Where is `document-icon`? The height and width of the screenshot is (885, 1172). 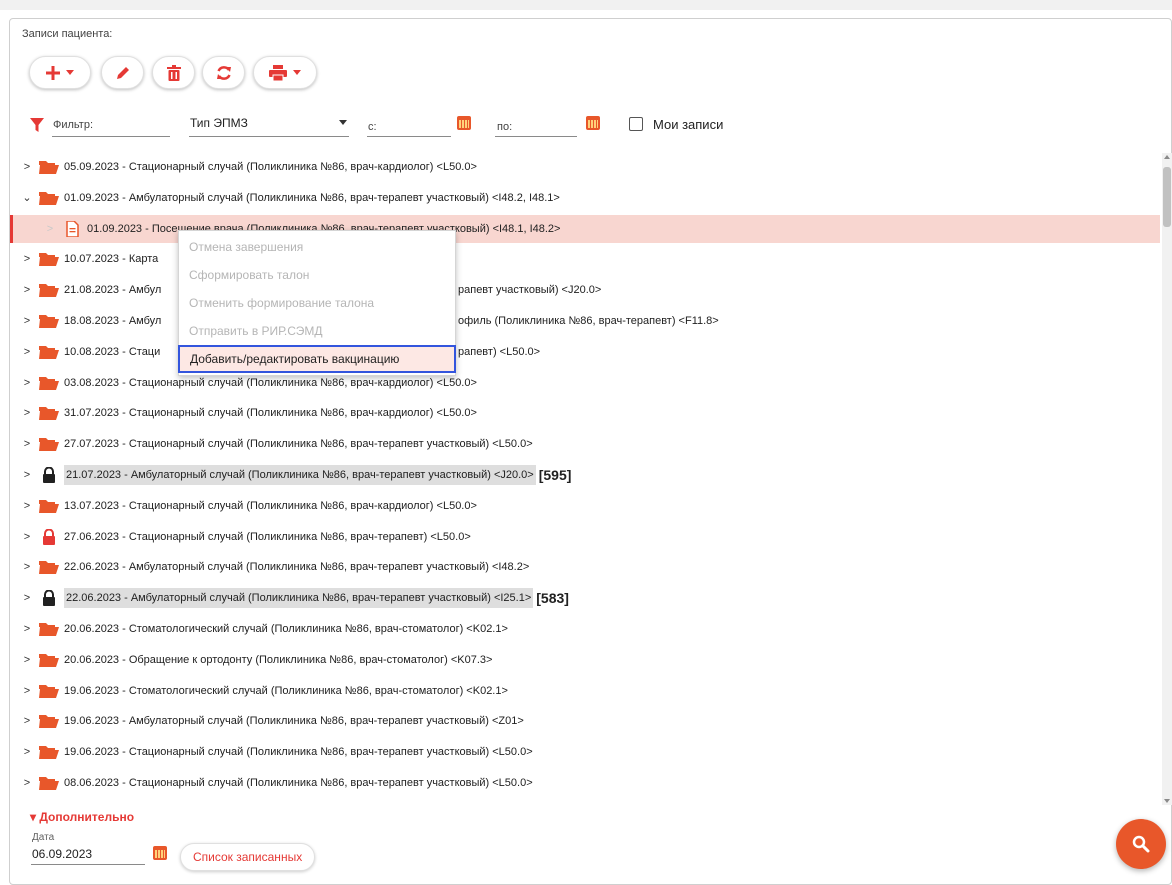 document-icon is located at coordinates (72, 228).